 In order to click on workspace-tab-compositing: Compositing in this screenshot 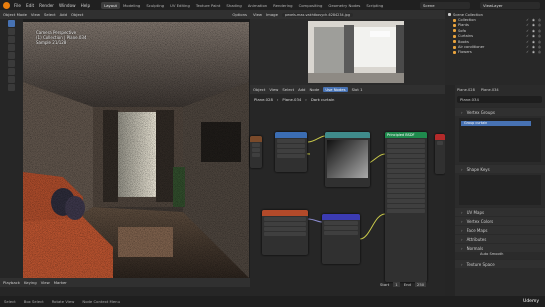, I will do `click(311, 5)`.